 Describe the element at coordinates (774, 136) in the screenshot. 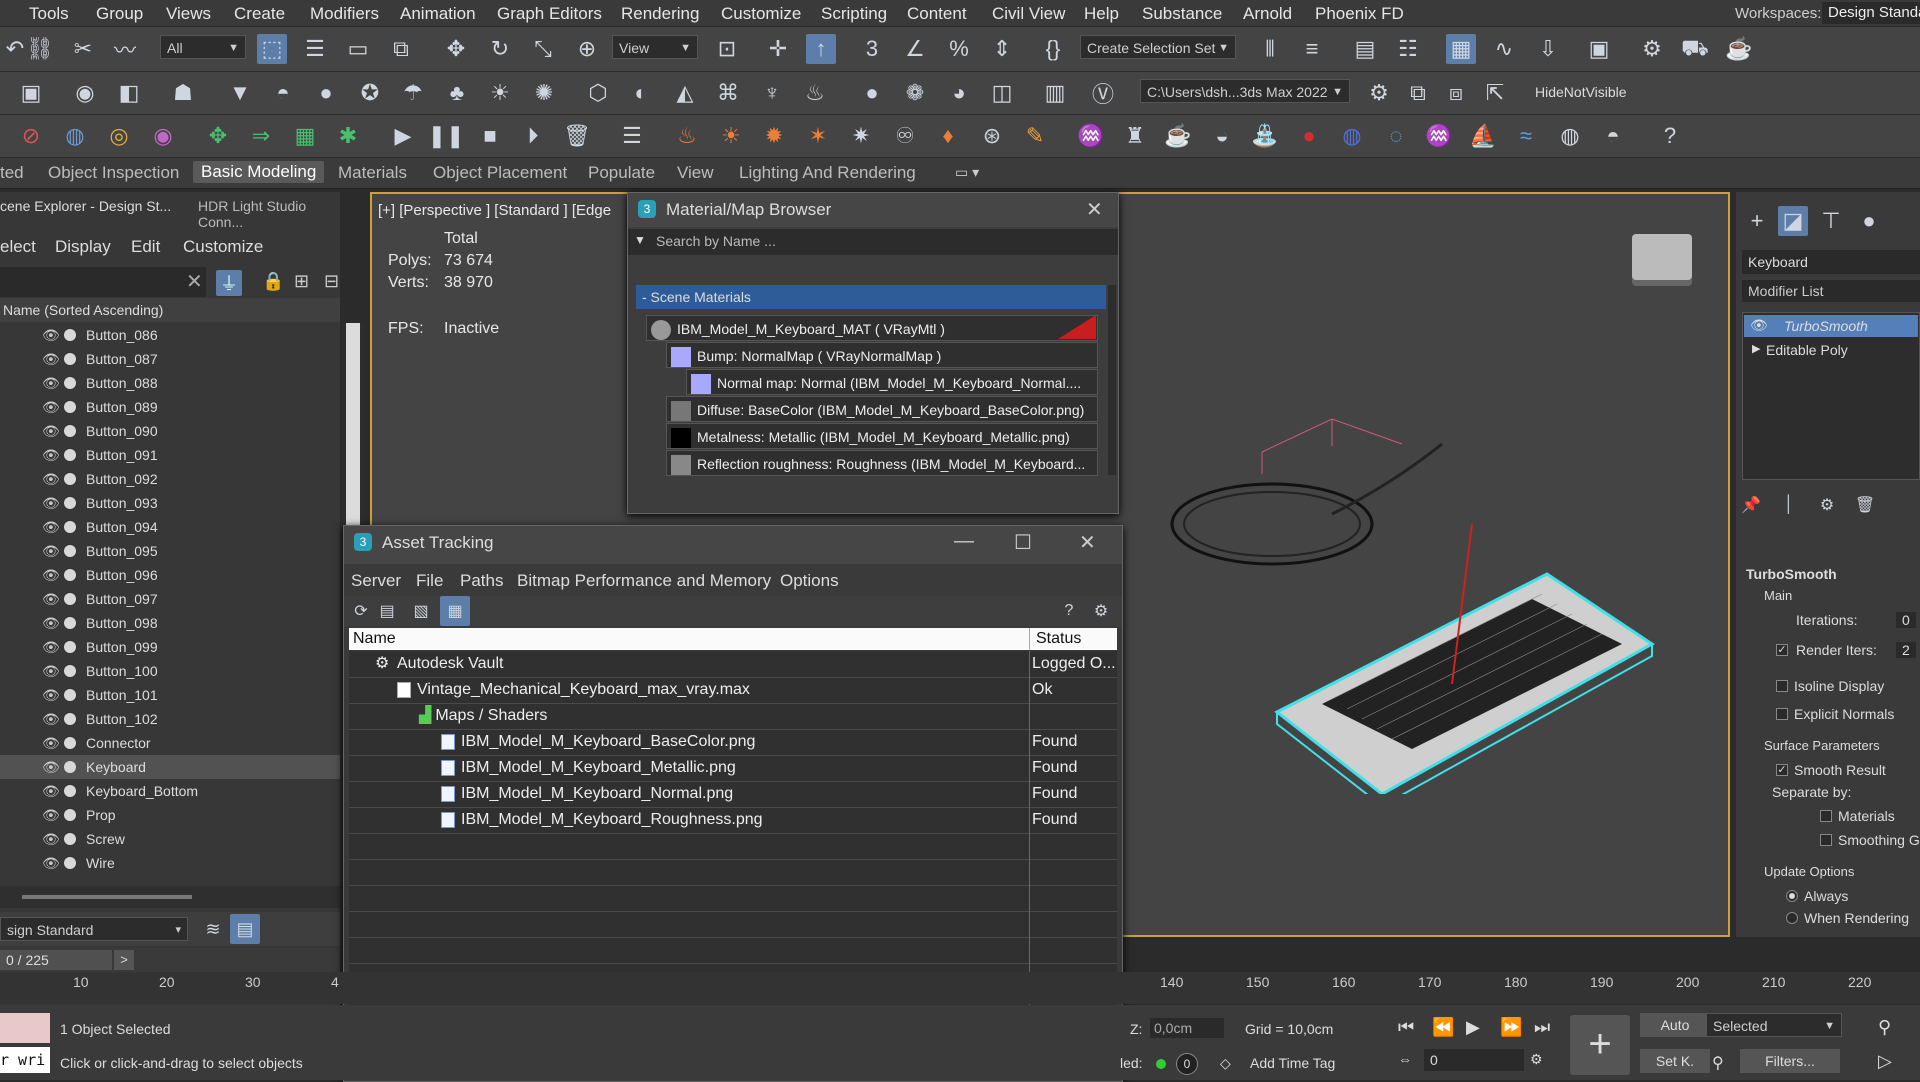

I see `explosion-icon: ✹` at that location.